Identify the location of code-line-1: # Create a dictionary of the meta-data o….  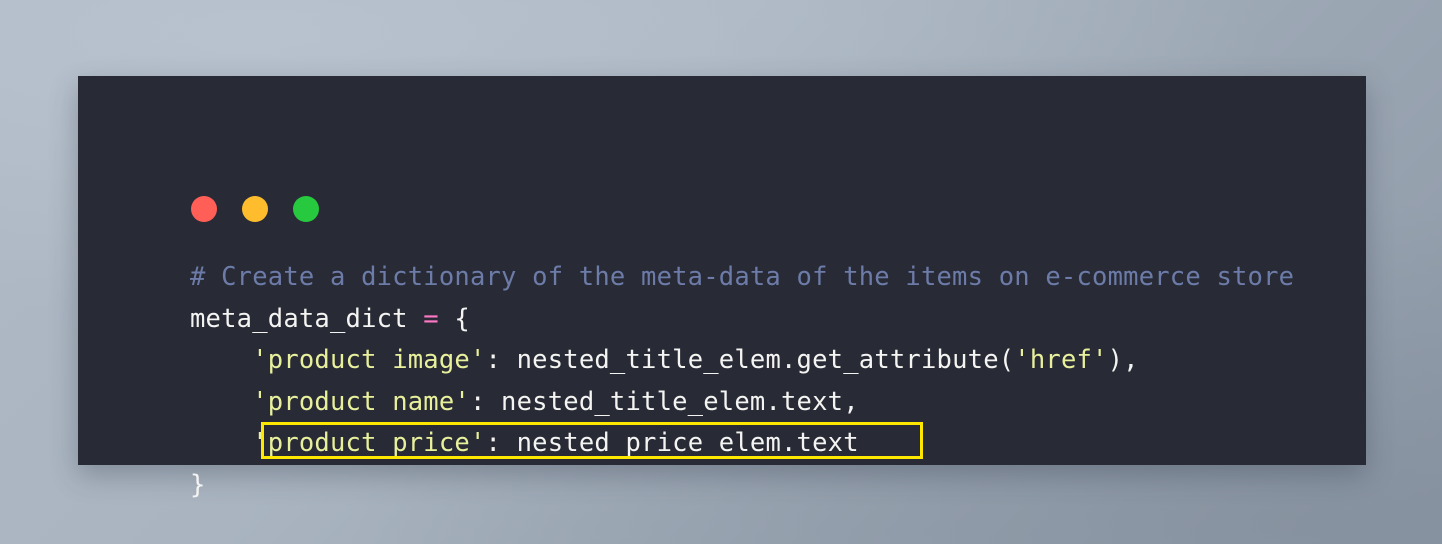
(768, 278).